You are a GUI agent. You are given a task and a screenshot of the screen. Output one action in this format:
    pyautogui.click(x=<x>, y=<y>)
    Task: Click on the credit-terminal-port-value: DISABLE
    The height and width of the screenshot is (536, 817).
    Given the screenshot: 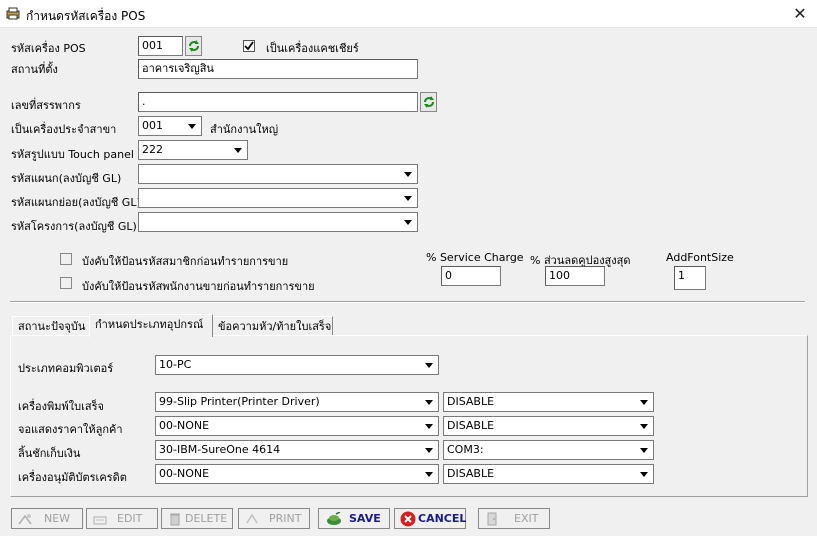 What is the action you would take?
    pyautogui.click(x=471, y=473)
    